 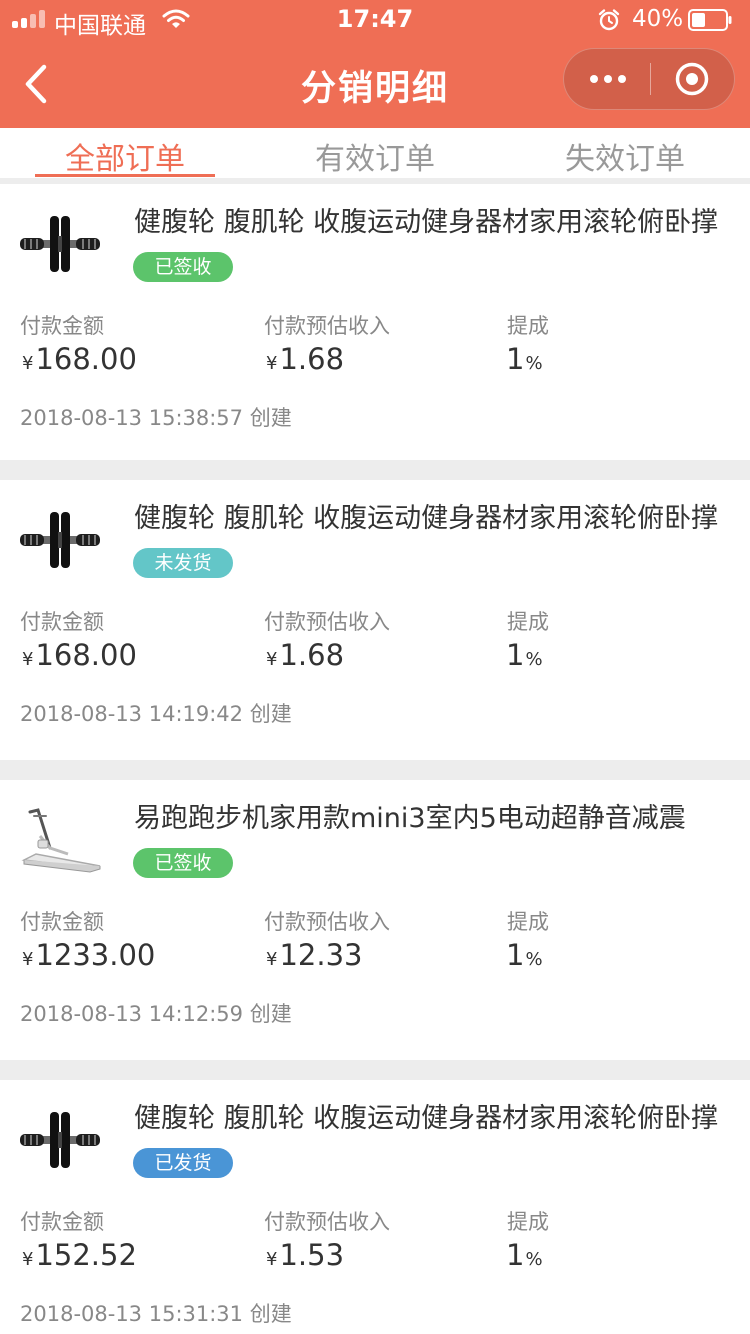 I want to click on status-bar: 中国联通 17:47 40%, so click(x=375, y=20).